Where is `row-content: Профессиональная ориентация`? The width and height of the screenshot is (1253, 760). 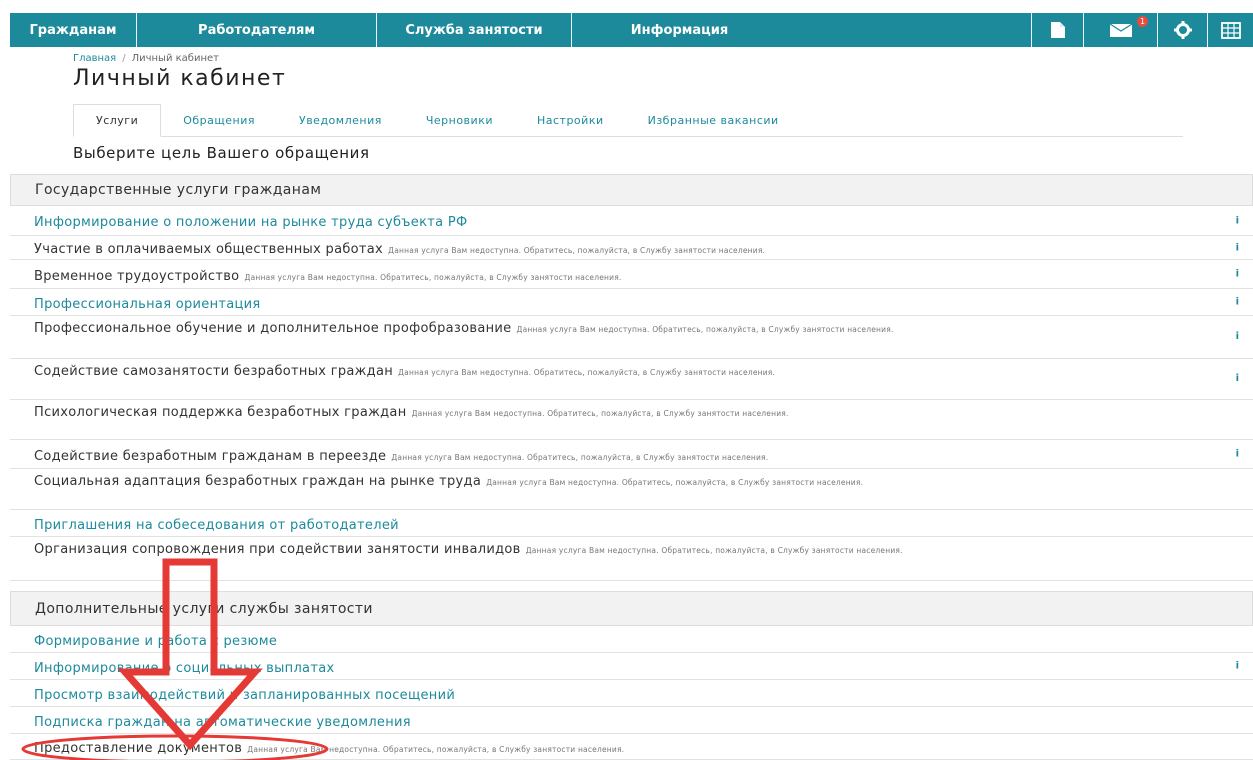
row-content: Профессиональная ориентация is located at coordinates (147, 302).